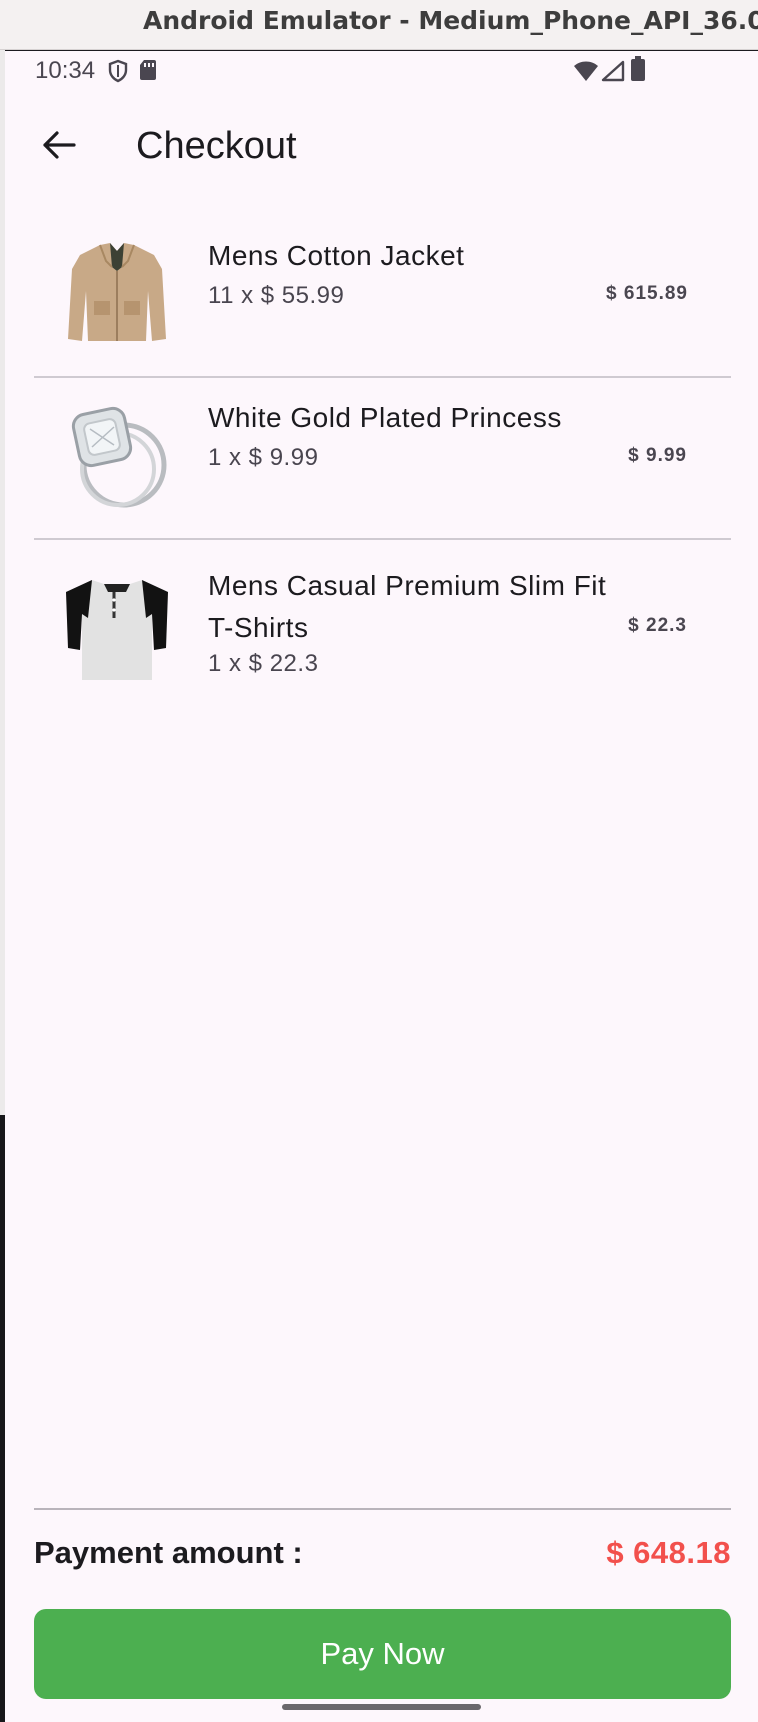 This screenshot has width=758, height=1722. What do you see at coordinates (117, 293) in the screenshot?
I see `product-image-jacket` at bounding box center [117, 293].